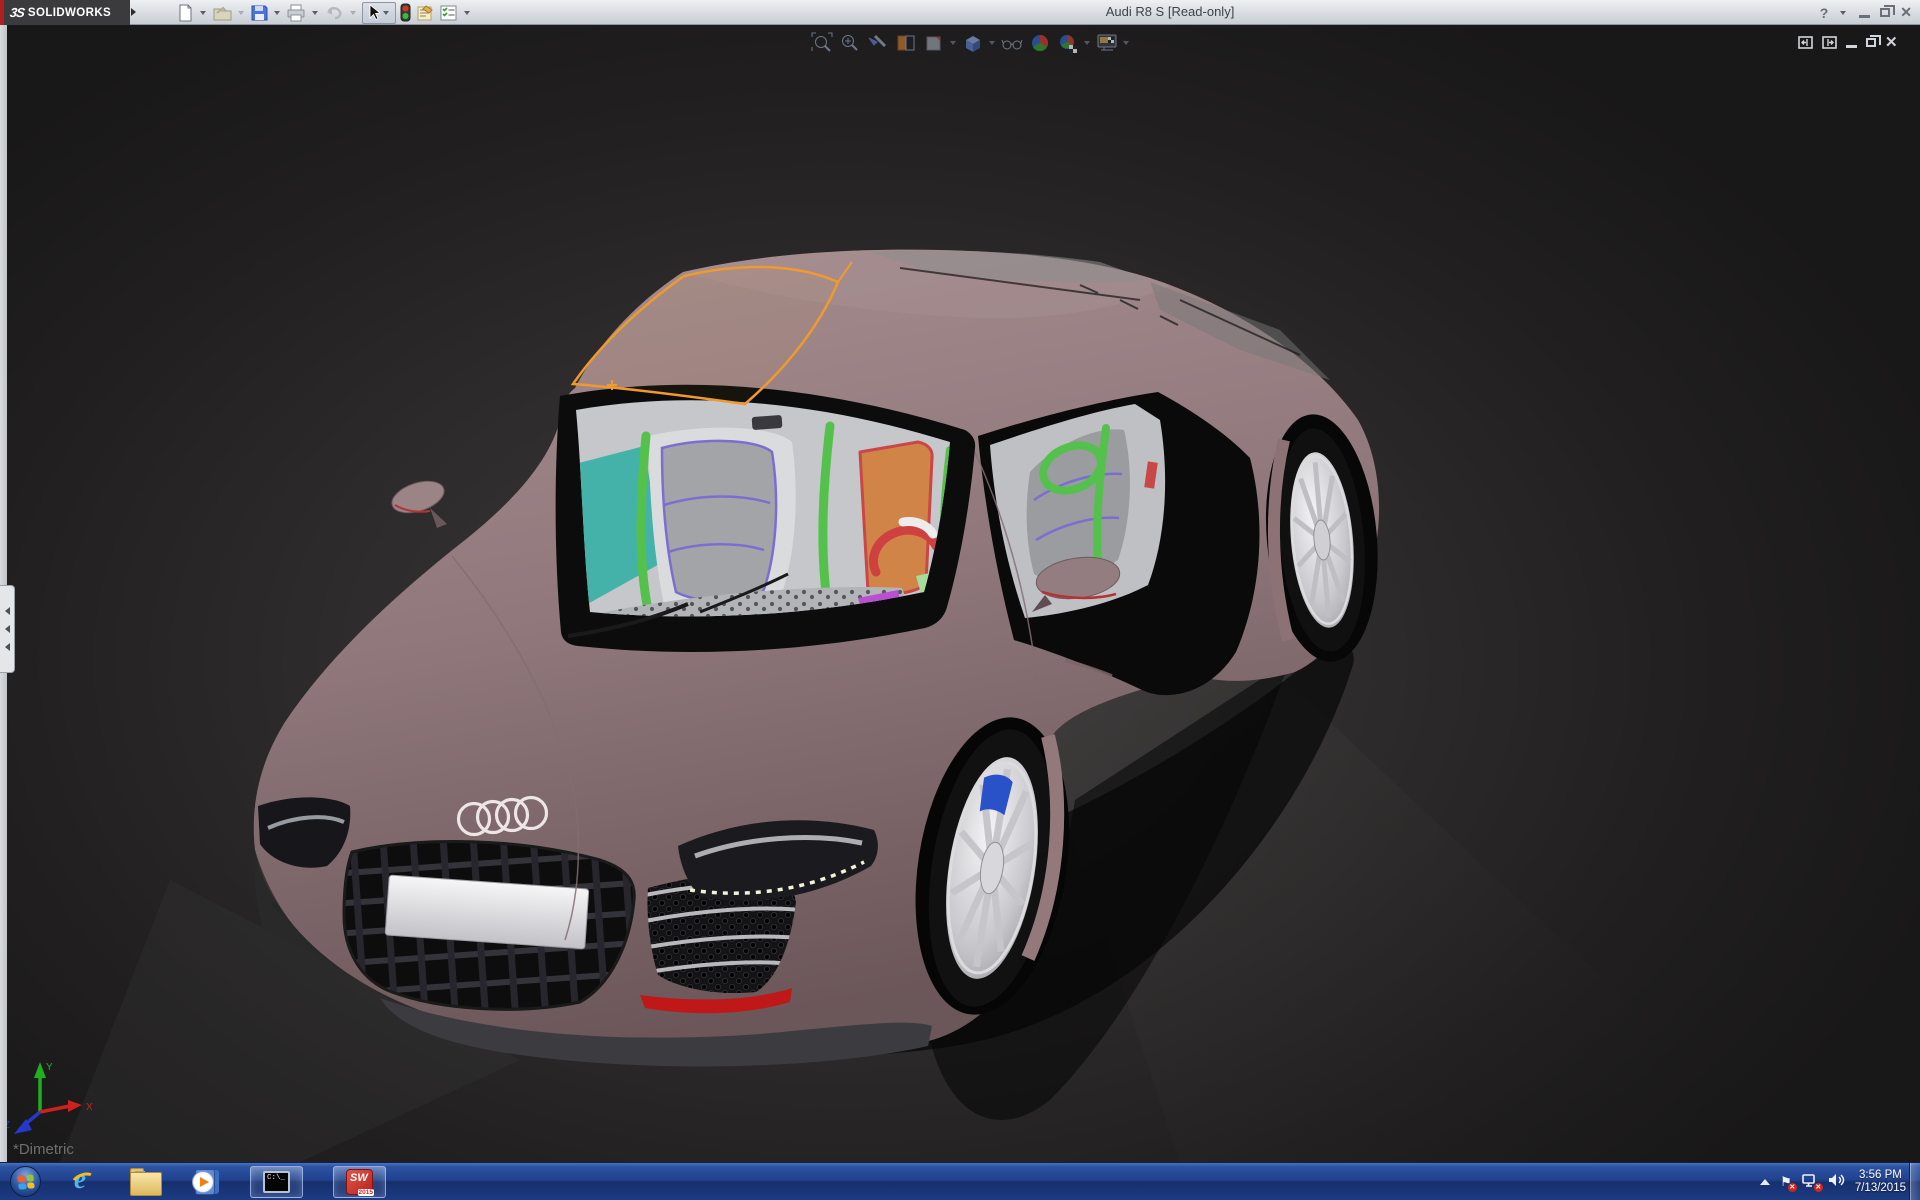  What do you see at coordinates (1039, 42) in the screenshot?
I see `edit-appearance-button` at bounding box center [1039, 42].